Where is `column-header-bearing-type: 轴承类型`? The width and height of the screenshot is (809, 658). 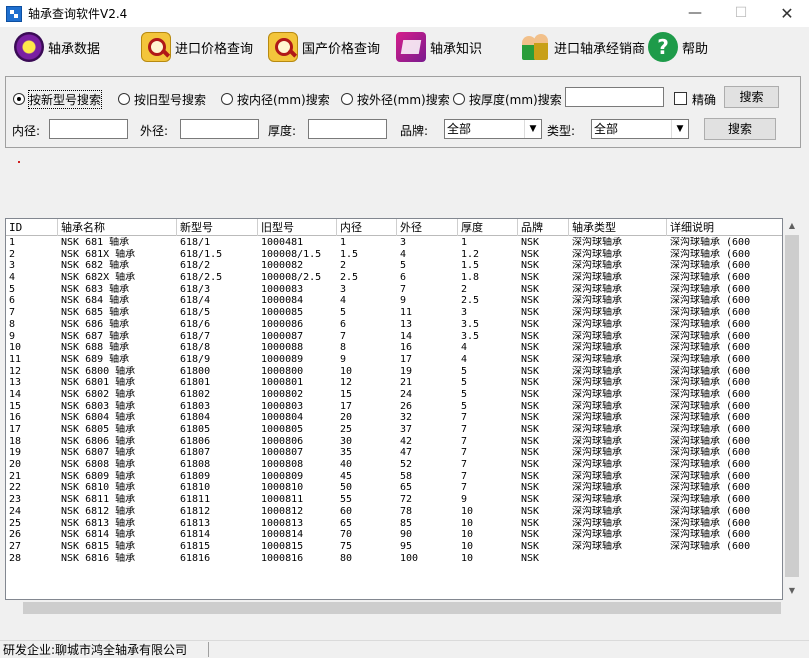
column-header-bearing-type: 轴承类型 is located at coordinates (618, 227).